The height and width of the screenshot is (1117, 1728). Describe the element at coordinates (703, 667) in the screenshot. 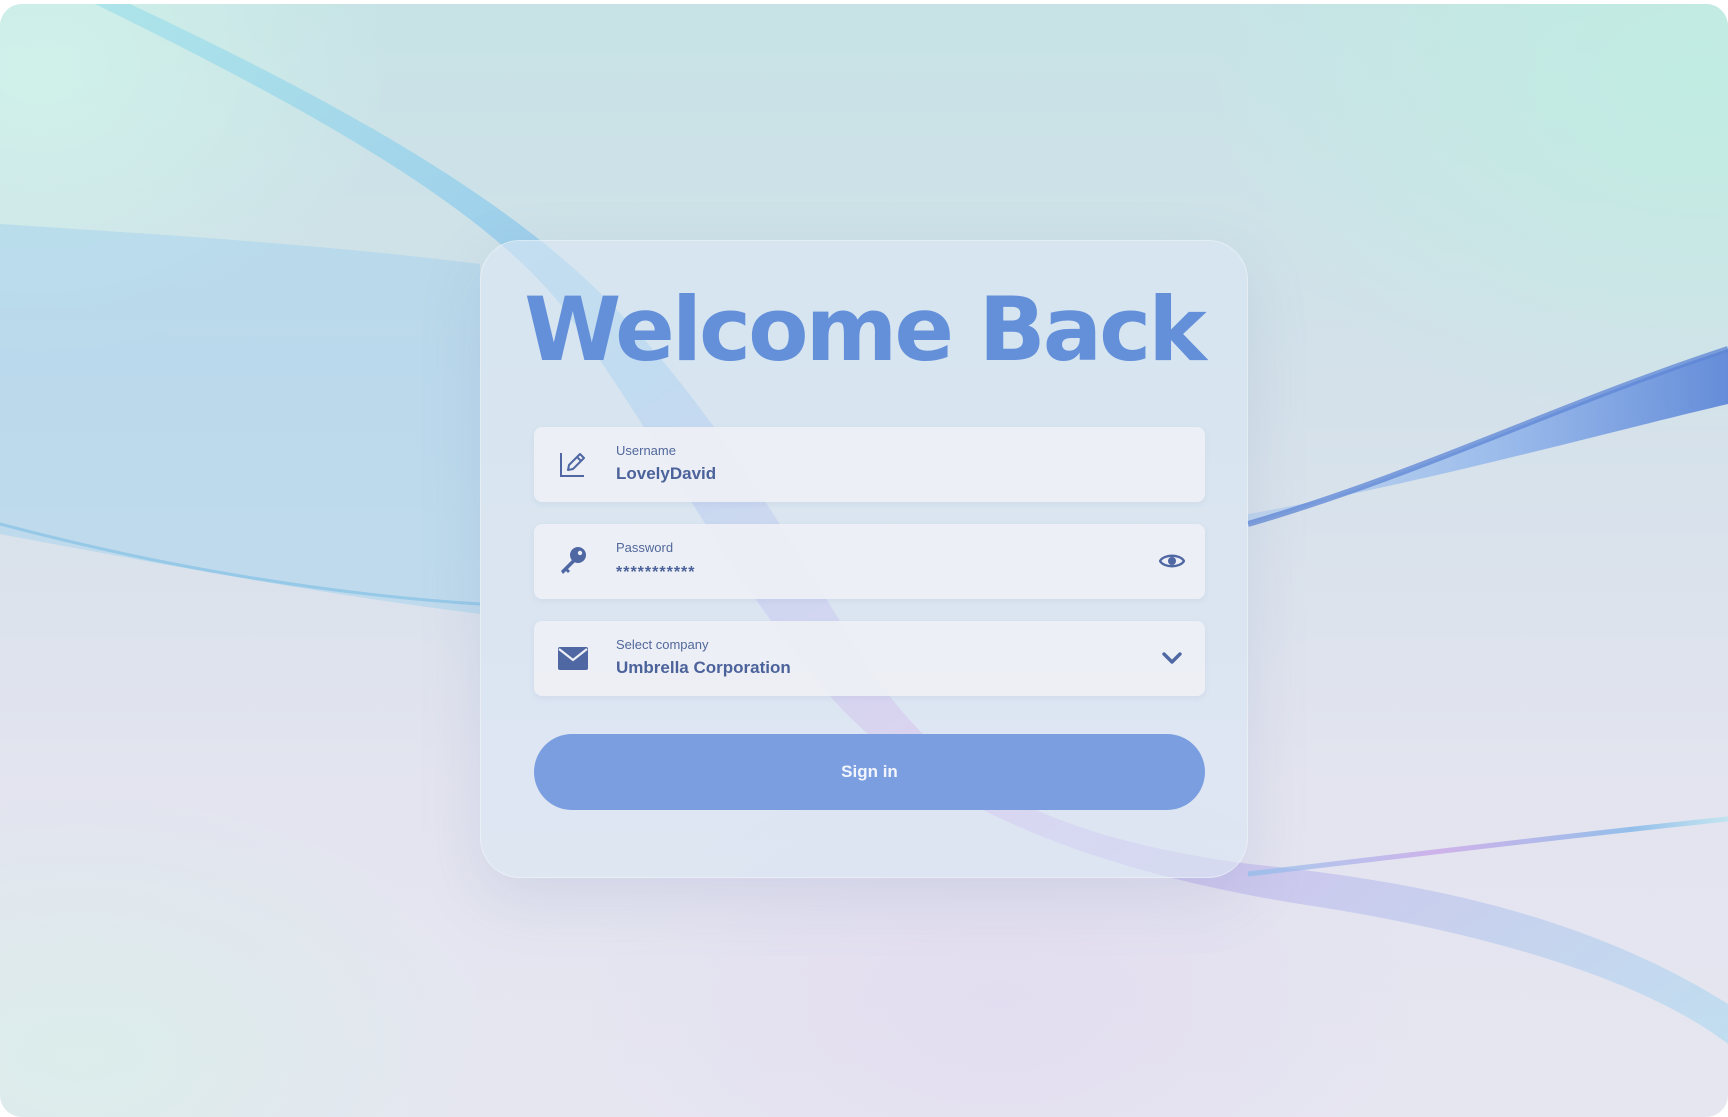

I see `company-value: Umbrella Corporation` at that location.